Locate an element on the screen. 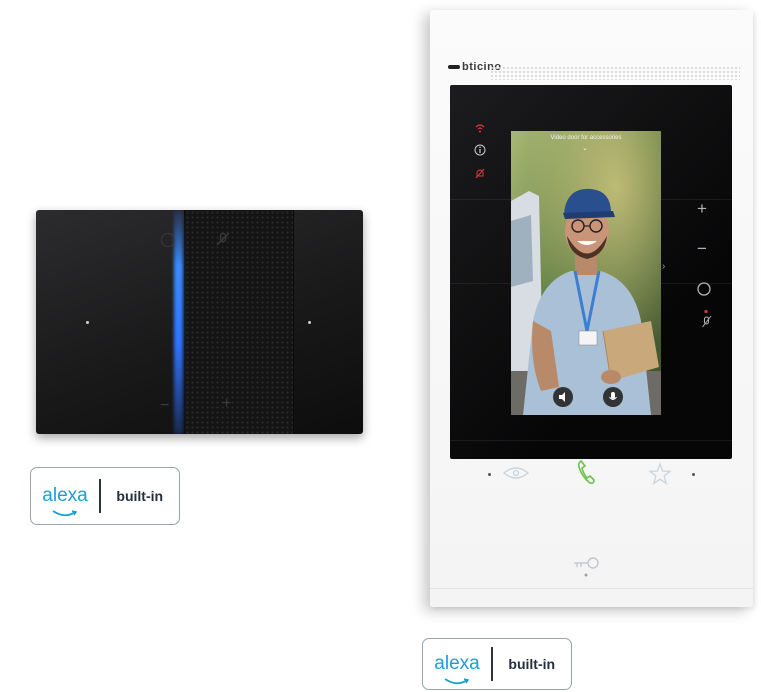 This screenshot has width=761, height=692. intercom-speaker-grille is located at coordinates (615, 73).